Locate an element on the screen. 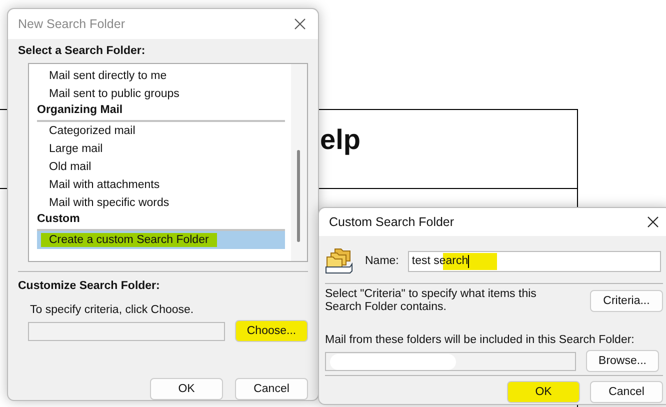 Image resolution: width=666 pixels, height=407 pixels. list-item: Mail with specific words is located at coordinates (161, 203).